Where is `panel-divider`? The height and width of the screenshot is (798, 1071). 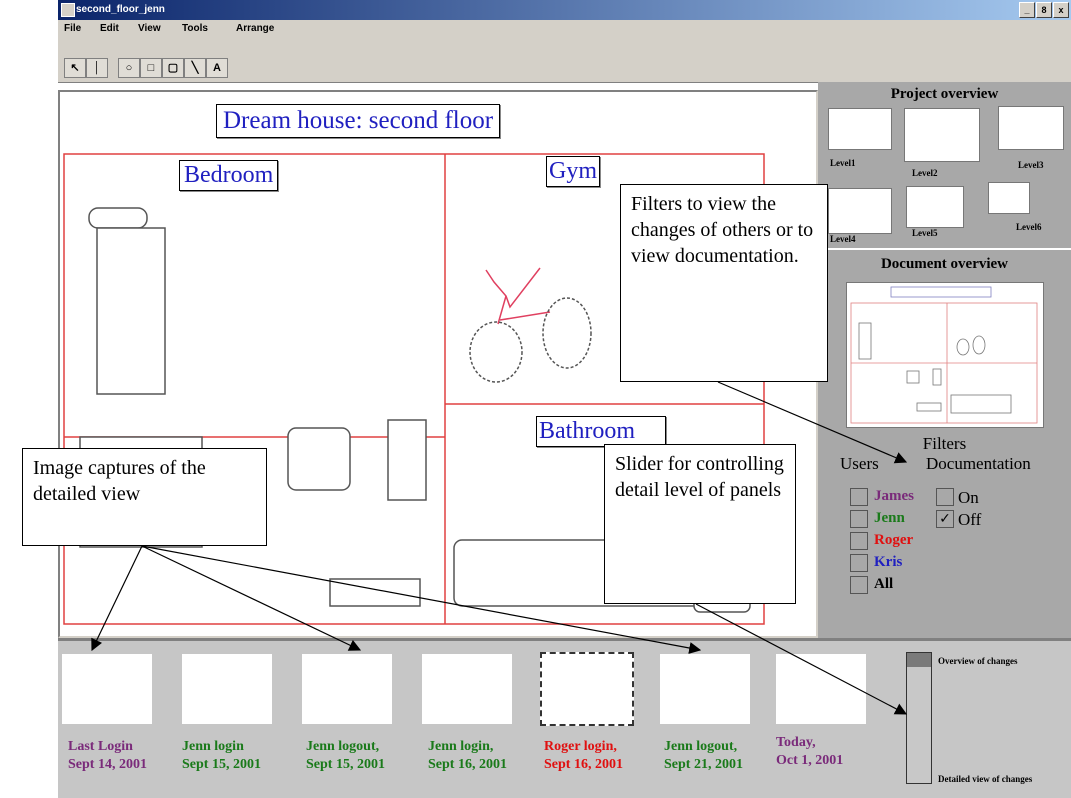 panel-divider is located at coordinates (944, 249).